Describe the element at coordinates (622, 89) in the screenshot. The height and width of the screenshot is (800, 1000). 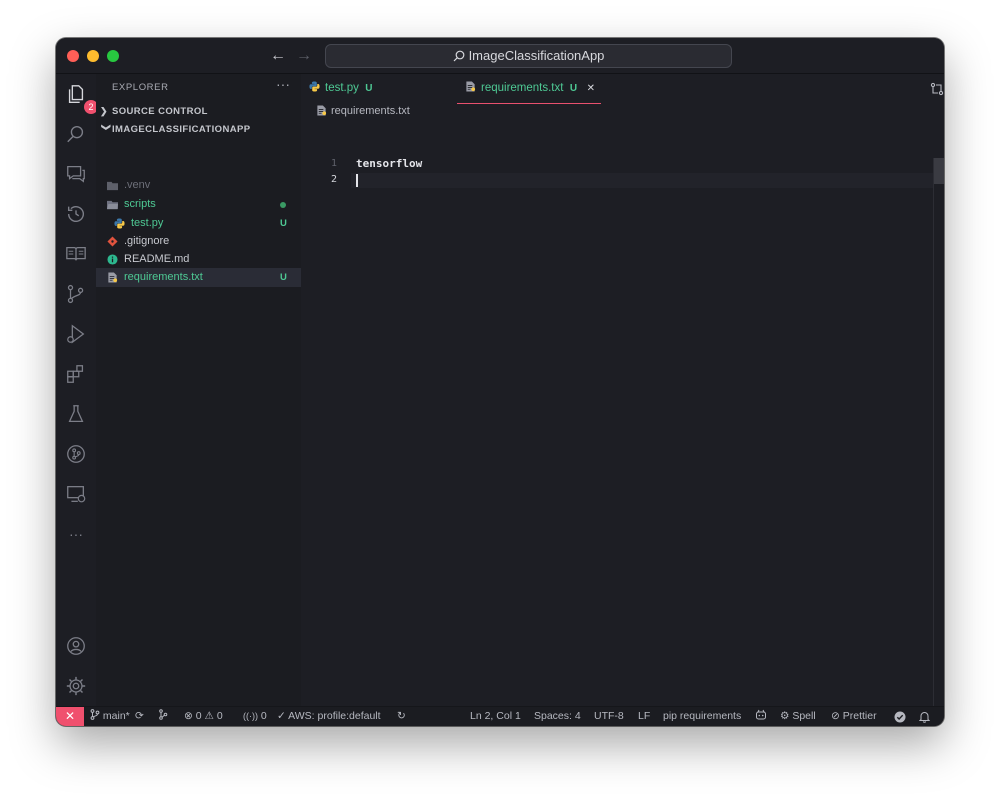
I see `editor-tabs: test.py U requirements.txt U ✕ ···` at that location.